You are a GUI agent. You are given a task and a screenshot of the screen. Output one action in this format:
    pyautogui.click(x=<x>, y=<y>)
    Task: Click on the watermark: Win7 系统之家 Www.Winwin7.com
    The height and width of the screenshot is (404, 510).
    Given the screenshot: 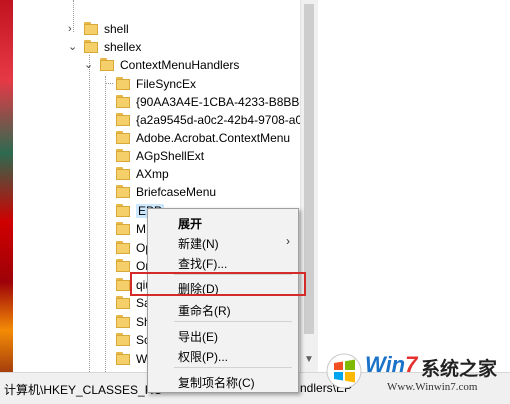 What is the action you would take?
    pyautogui.click(x=417, y=375)
    